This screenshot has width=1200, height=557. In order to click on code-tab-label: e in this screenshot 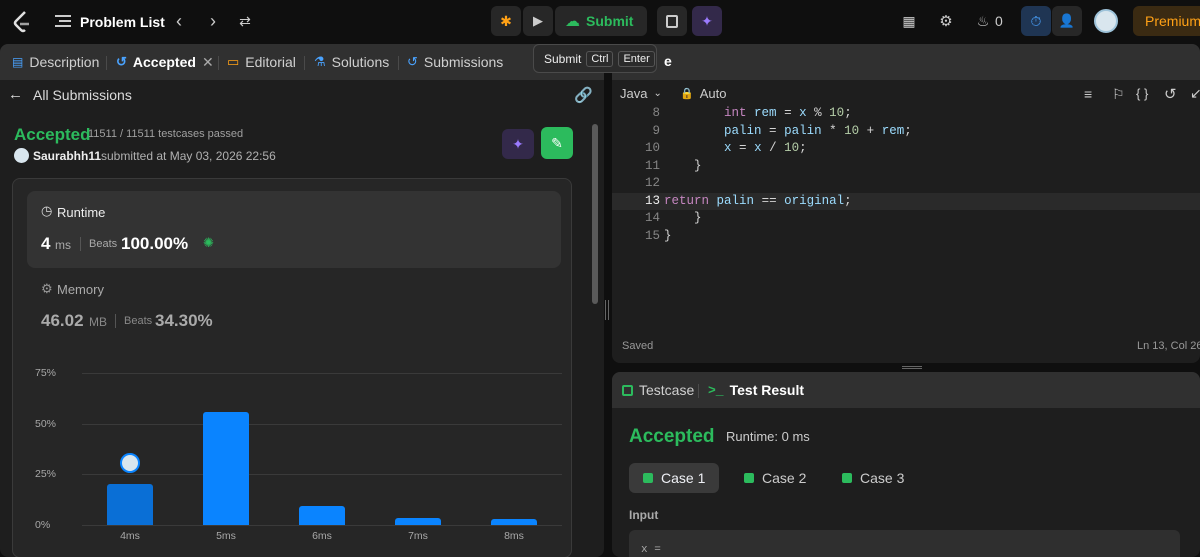, I will do `click(668, 61)`.